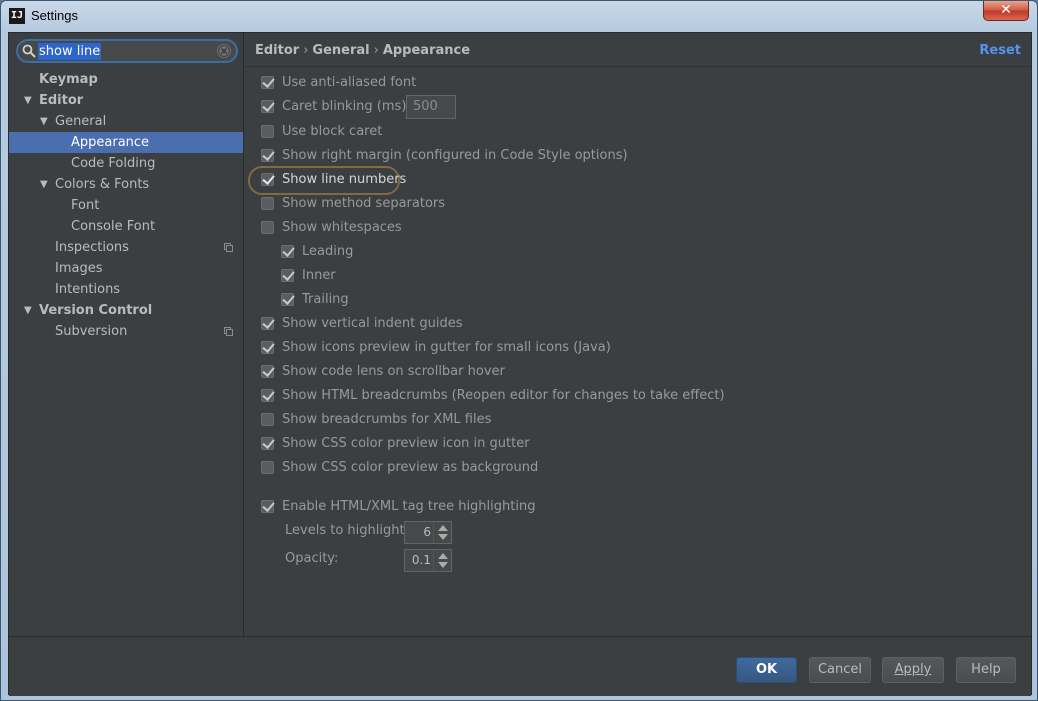 The width and height of the screenshot is (1038, 701). I want to click on tree-item-editor: ▼ Editor, so click(126, 100).